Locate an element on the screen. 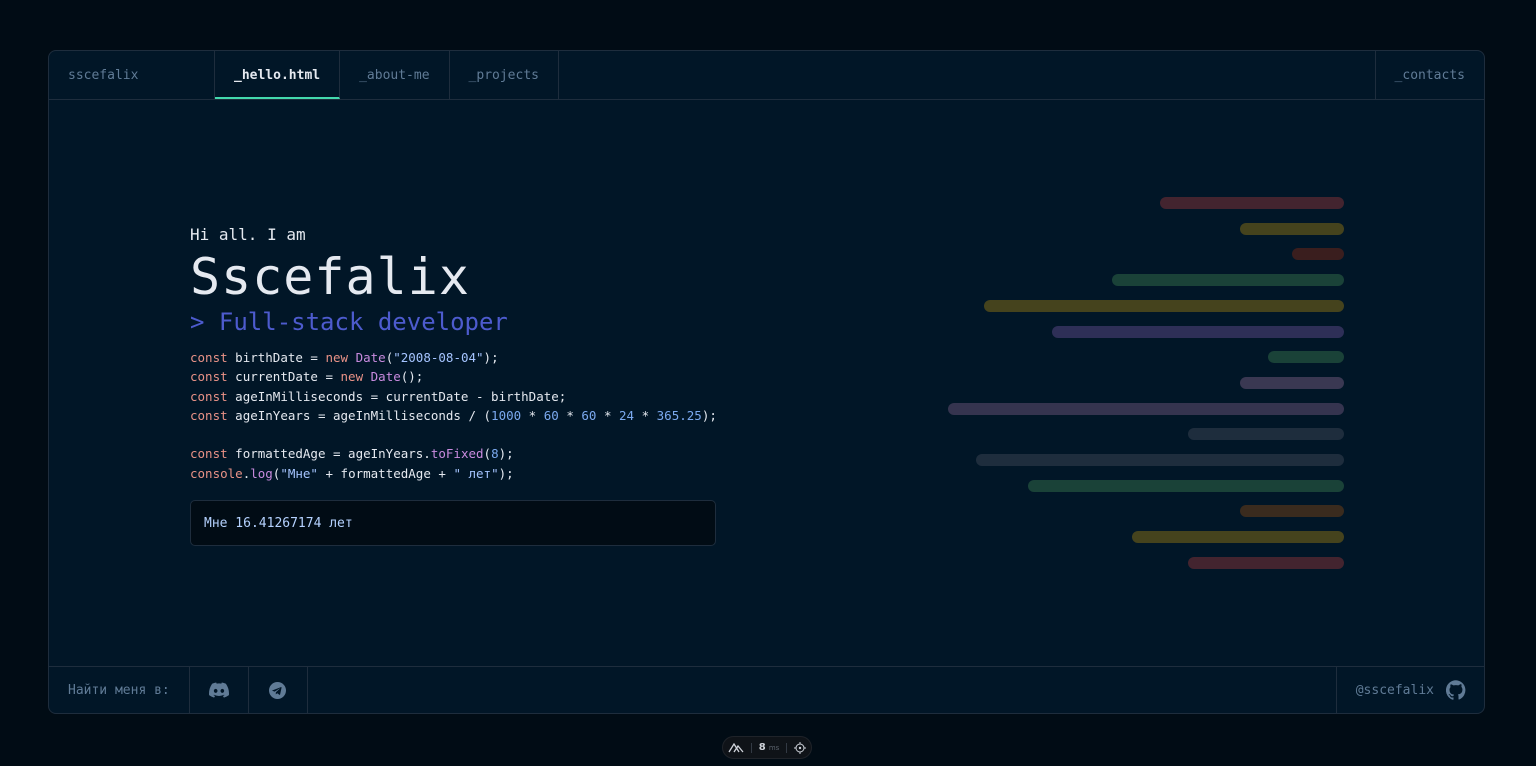  tab-about-me-label: _about-me is located at coordinates (394, 75).